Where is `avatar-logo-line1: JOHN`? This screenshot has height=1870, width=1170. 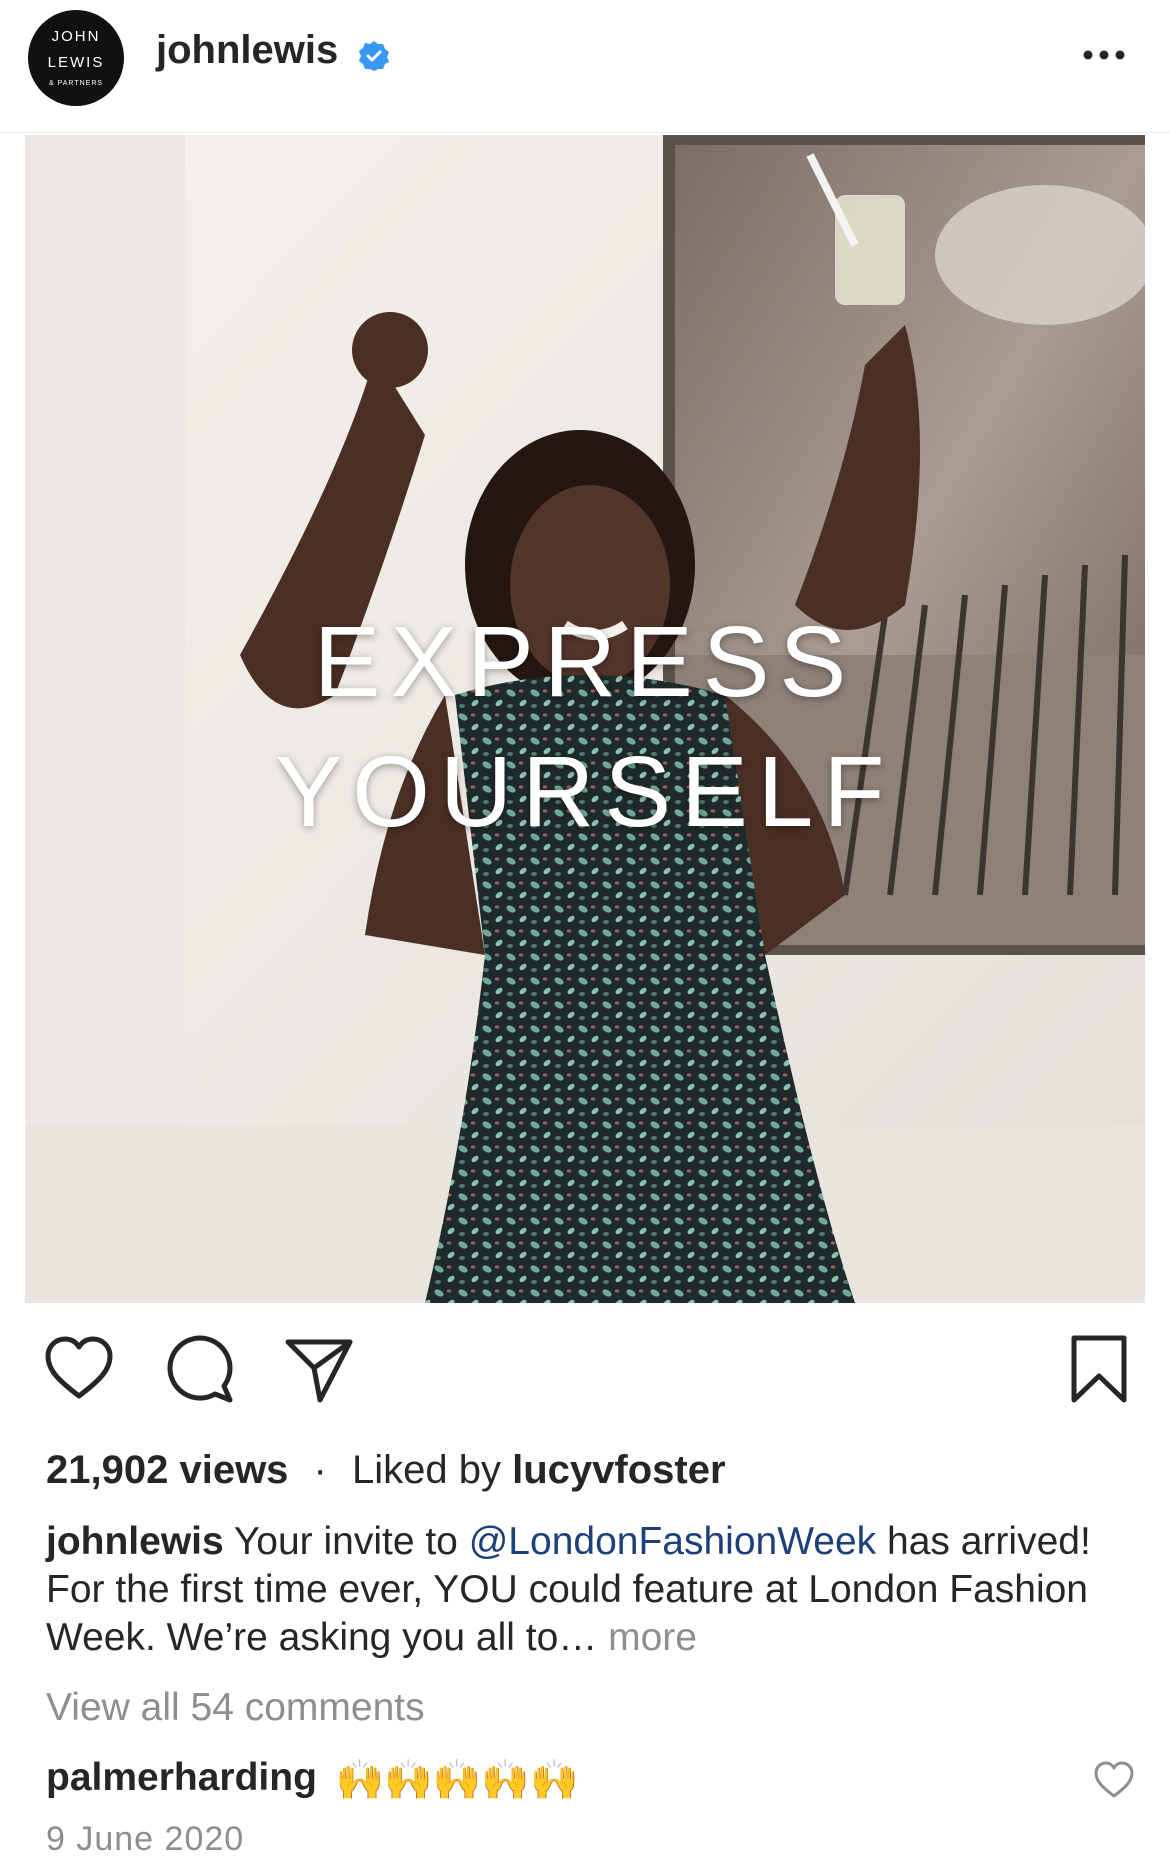
avatar-logo-line1: JOHN is located at coordinates (76, 36).